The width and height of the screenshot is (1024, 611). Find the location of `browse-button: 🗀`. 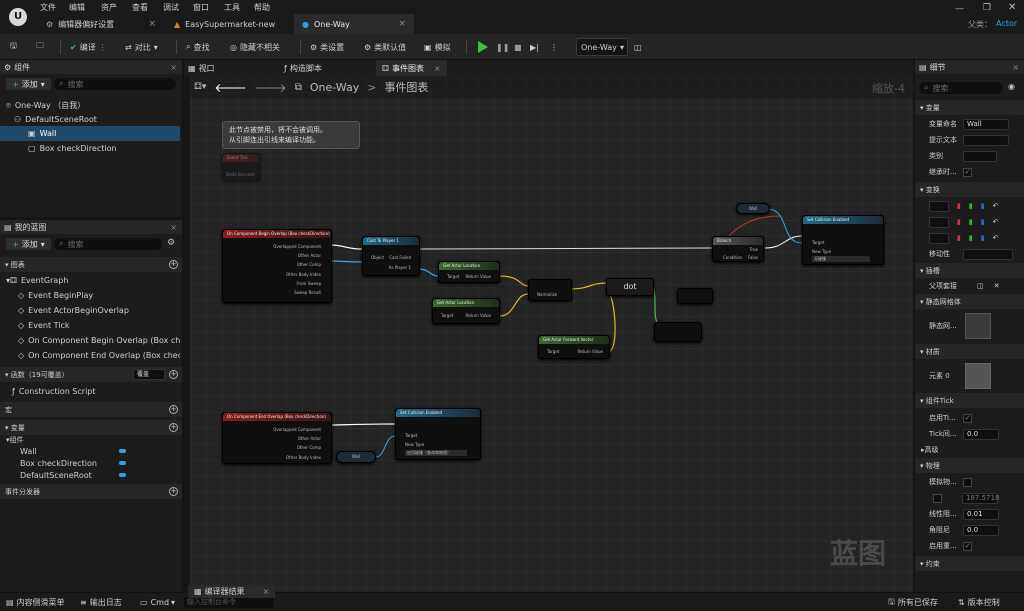

browse-button: 🗀 is located at coordinates (40, 47).